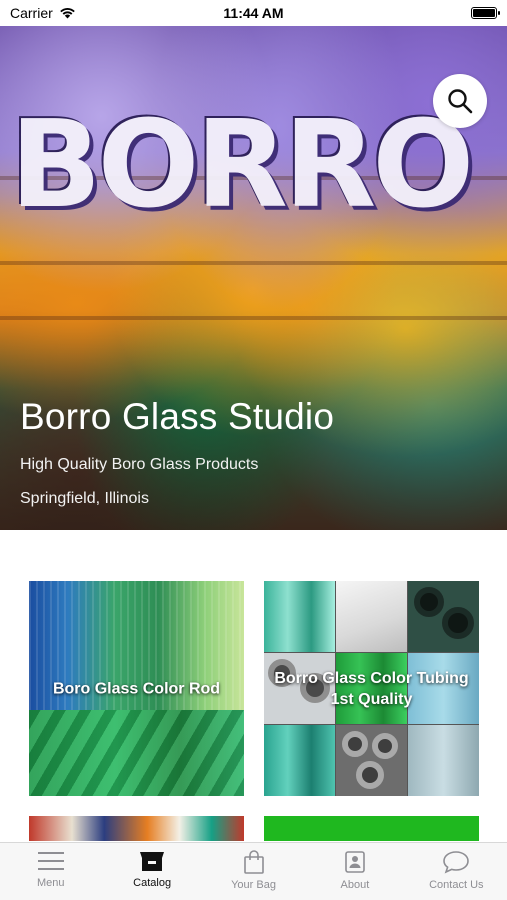  I want to click on tab-about: About, so click(354, 871).